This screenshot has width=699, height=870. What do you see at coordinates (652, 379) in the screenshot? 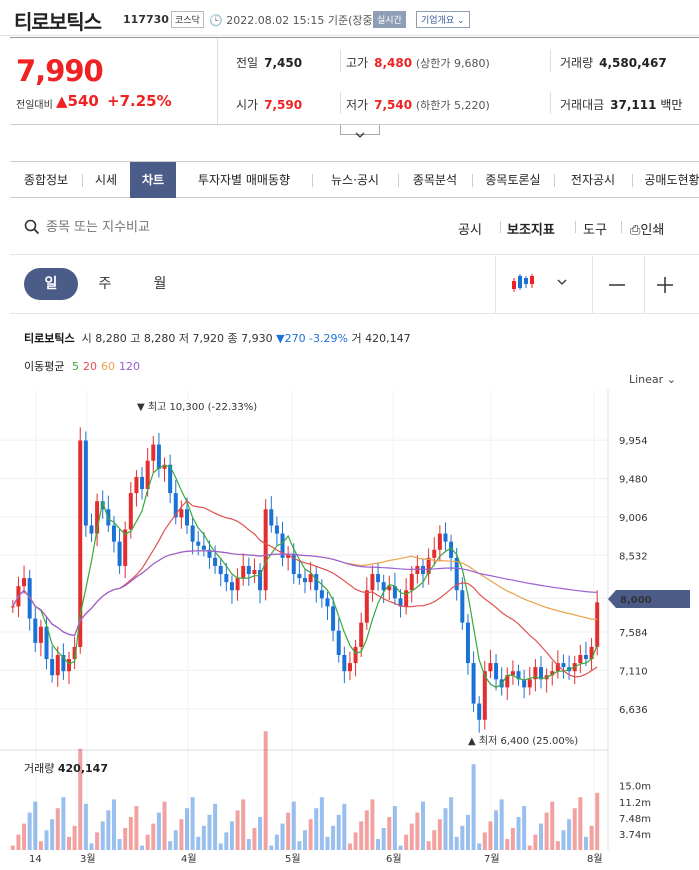
I see `scale-select: Linear ⌄` at bounding box center [652, 379].